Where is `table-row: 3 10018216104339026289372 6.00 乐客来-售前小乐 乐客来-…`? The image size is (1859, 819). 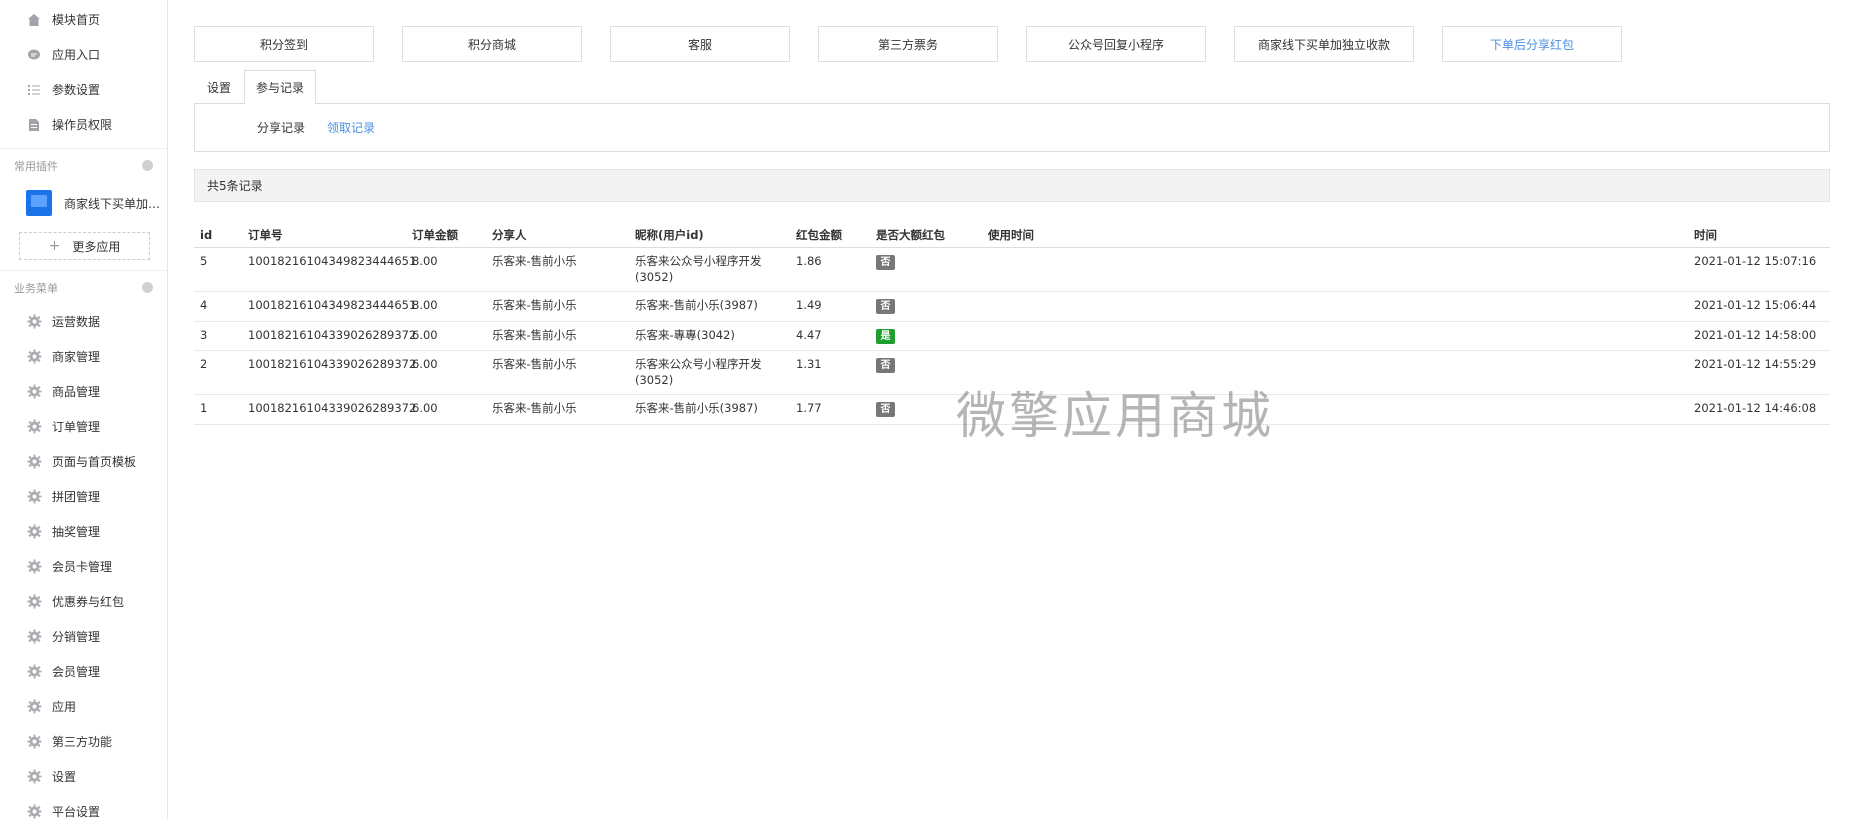 table-row: 3 10018216104339026289372 6.00 乐客来-售前小乐 乐客来-… is located at coordinates (1012, 336).